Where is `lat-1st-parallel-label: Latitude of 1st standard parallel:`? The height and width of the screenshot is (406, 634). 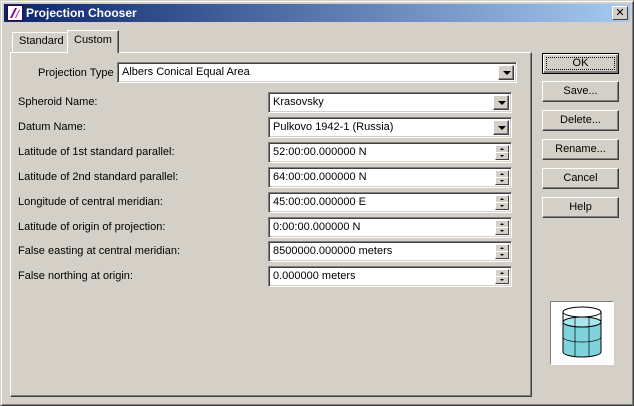
lat-1st-parallel-label: Latitude of 1st standard parallel: is located at coordinates (96, 152).